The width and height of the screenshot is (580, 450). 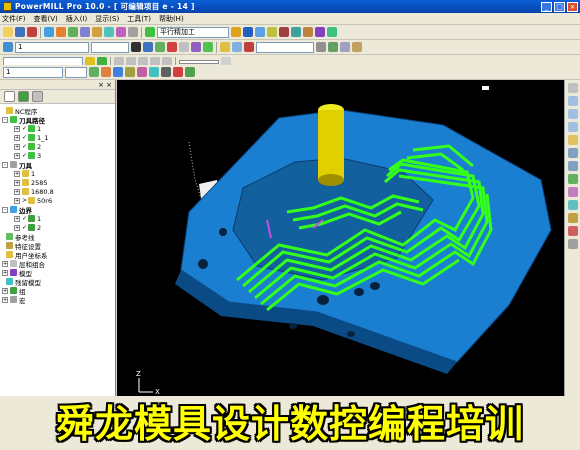 What do you see at coordinates (61, 32) in the screenshot?
I see `tool-icon` at bounding box center [61, 32].